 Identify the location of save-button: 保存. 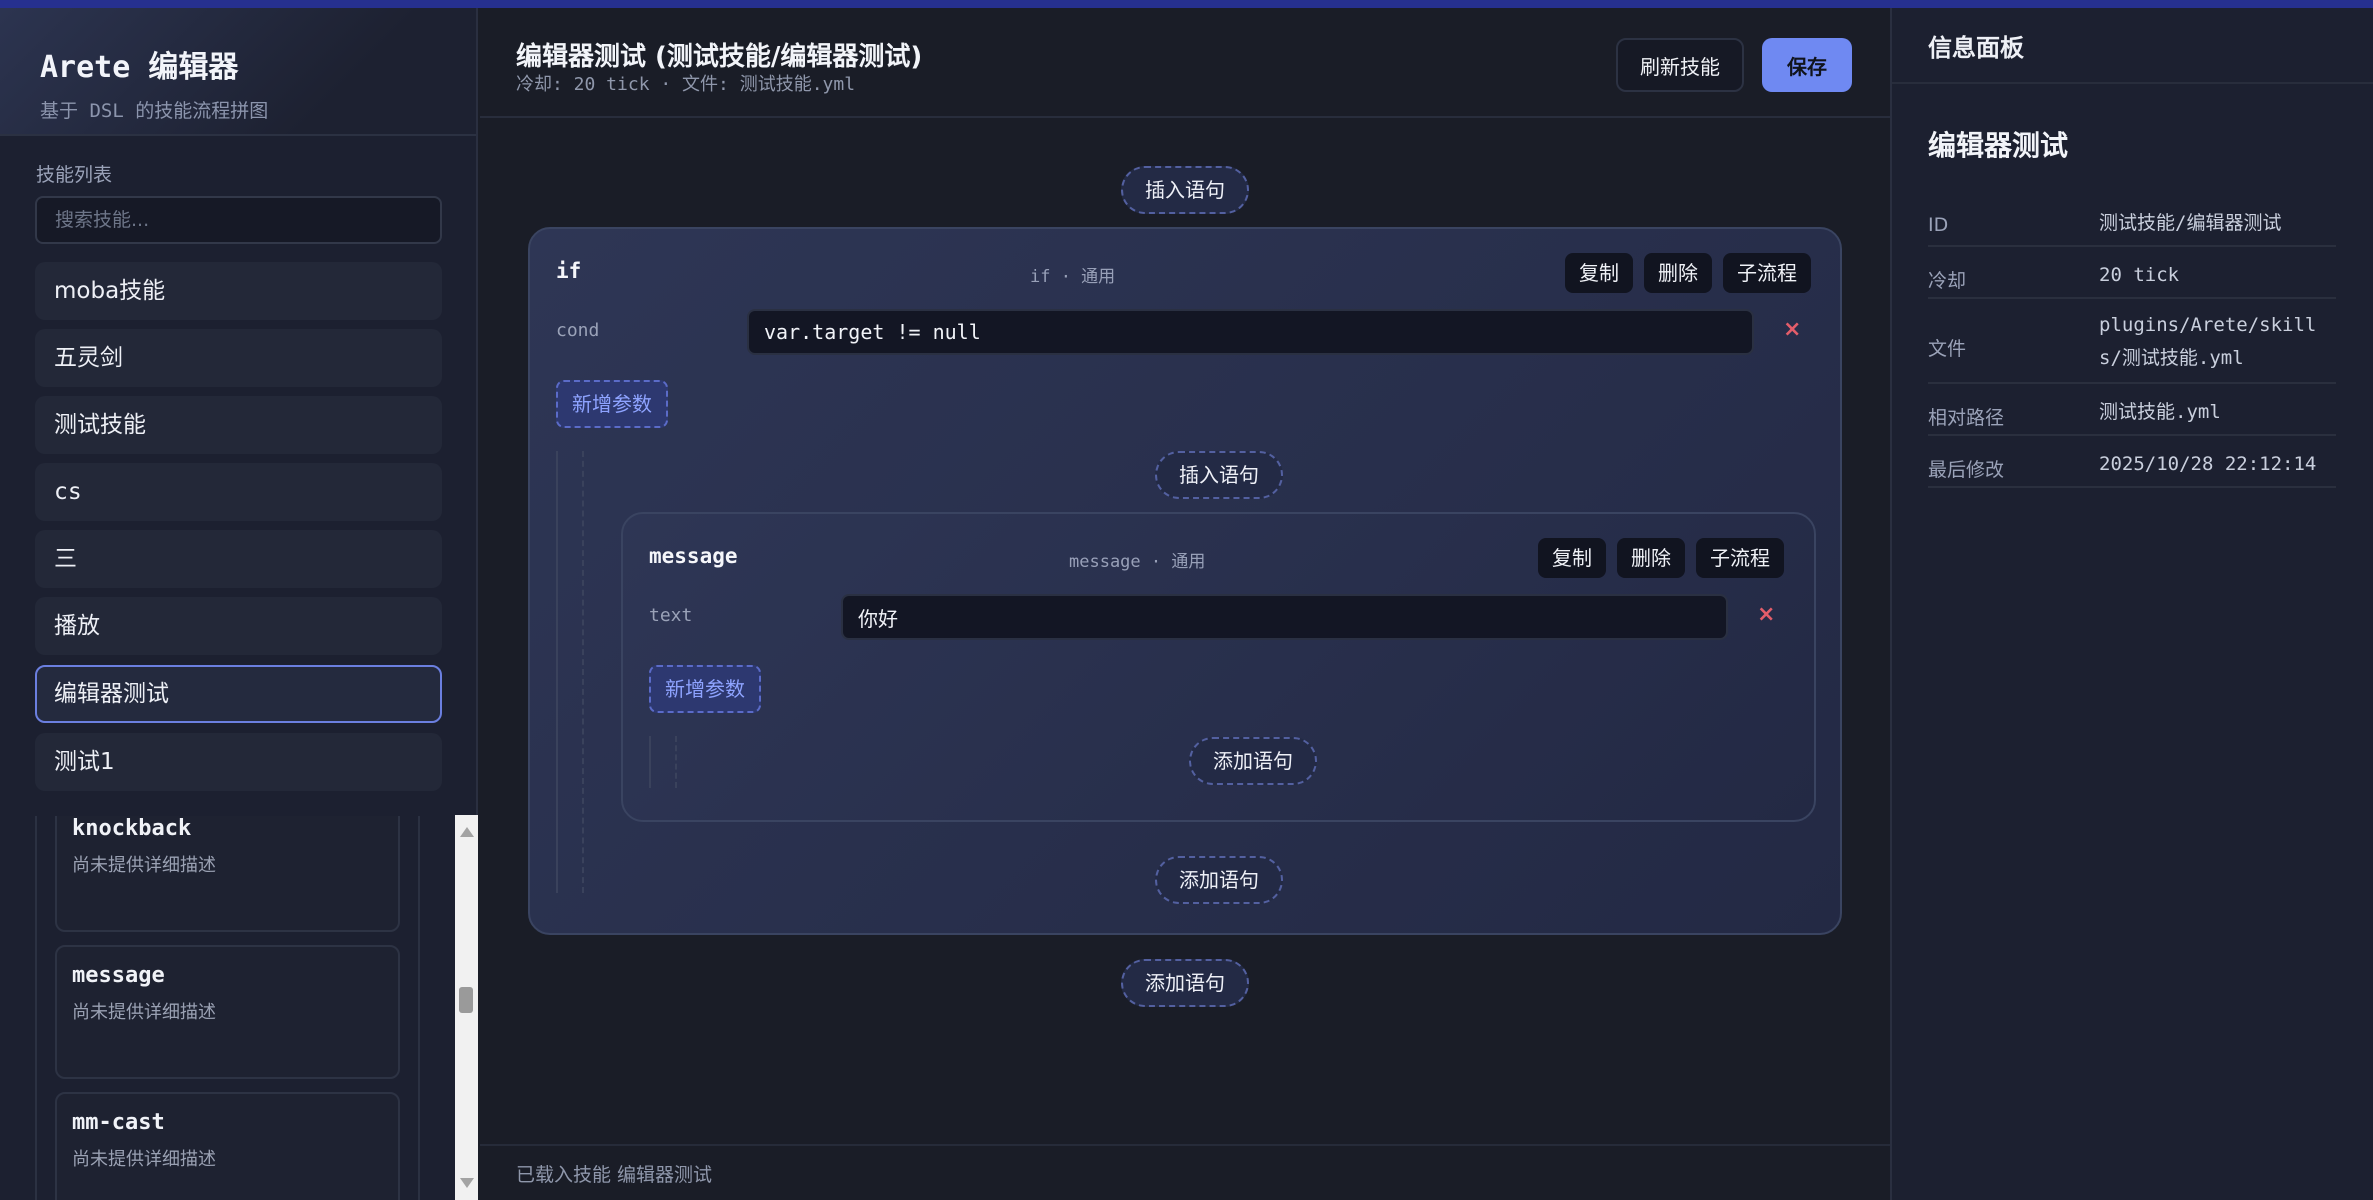
(1807, 65).